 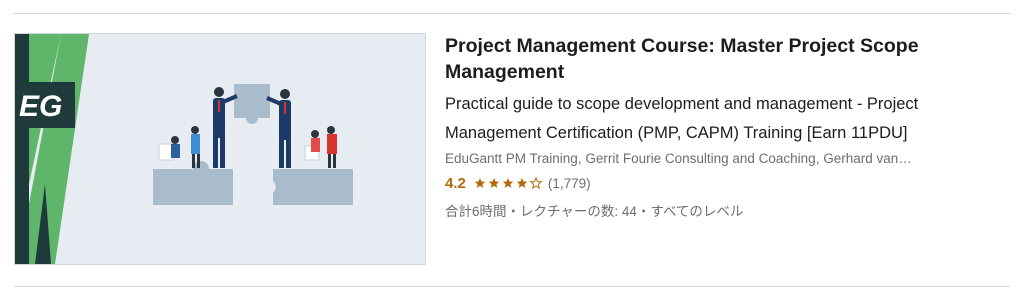 I want to click on star-empty-icon, so click(x=535, y=183).